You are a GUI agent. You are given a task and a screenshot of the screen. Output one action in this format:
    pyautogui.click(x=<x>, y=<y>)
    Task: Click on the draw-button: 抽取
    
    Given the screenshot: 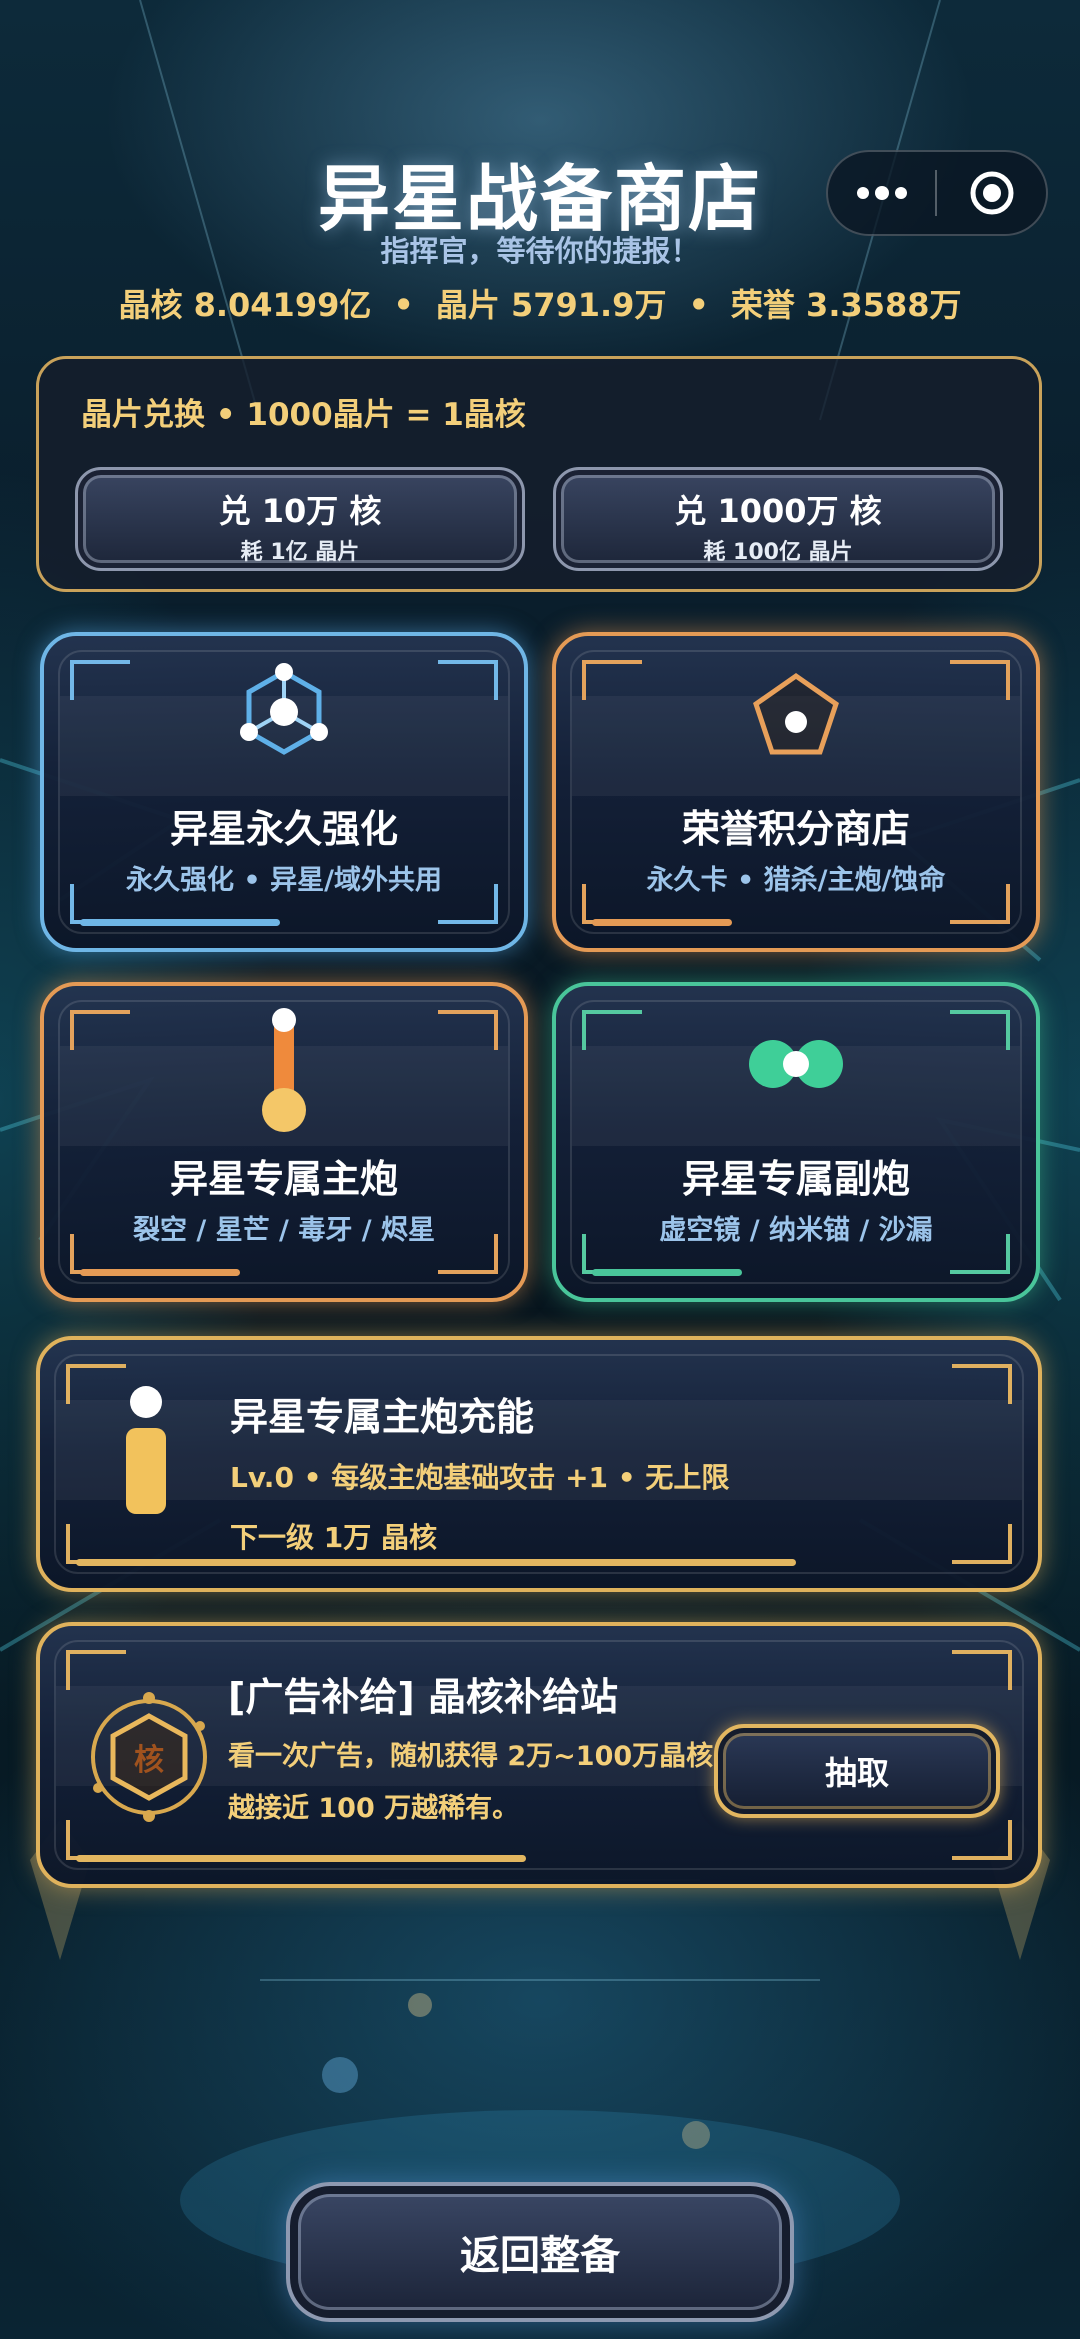 What is the action you would take?
    pyautogui.click(x=857, y=1771)
    